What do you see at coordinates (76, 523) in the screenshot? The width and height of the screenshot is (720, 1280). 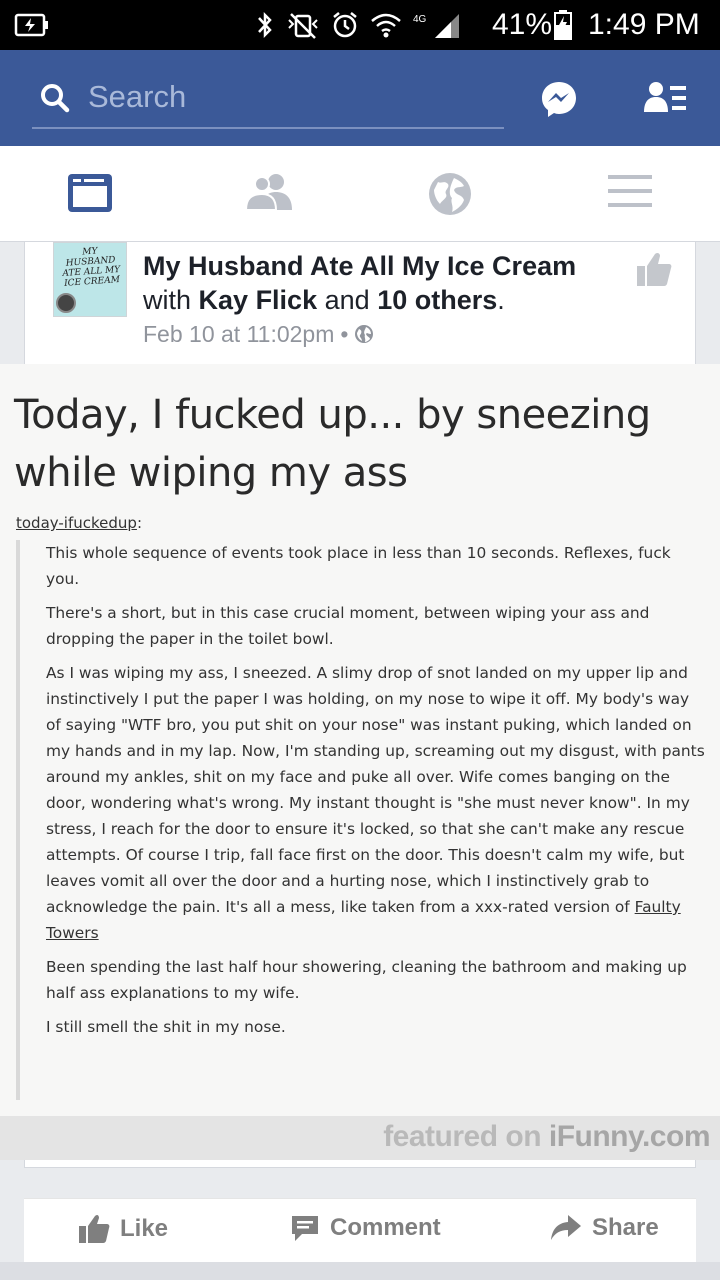 I see `image-source-user: today-ifuckedup` at bounding box center [76, 523].